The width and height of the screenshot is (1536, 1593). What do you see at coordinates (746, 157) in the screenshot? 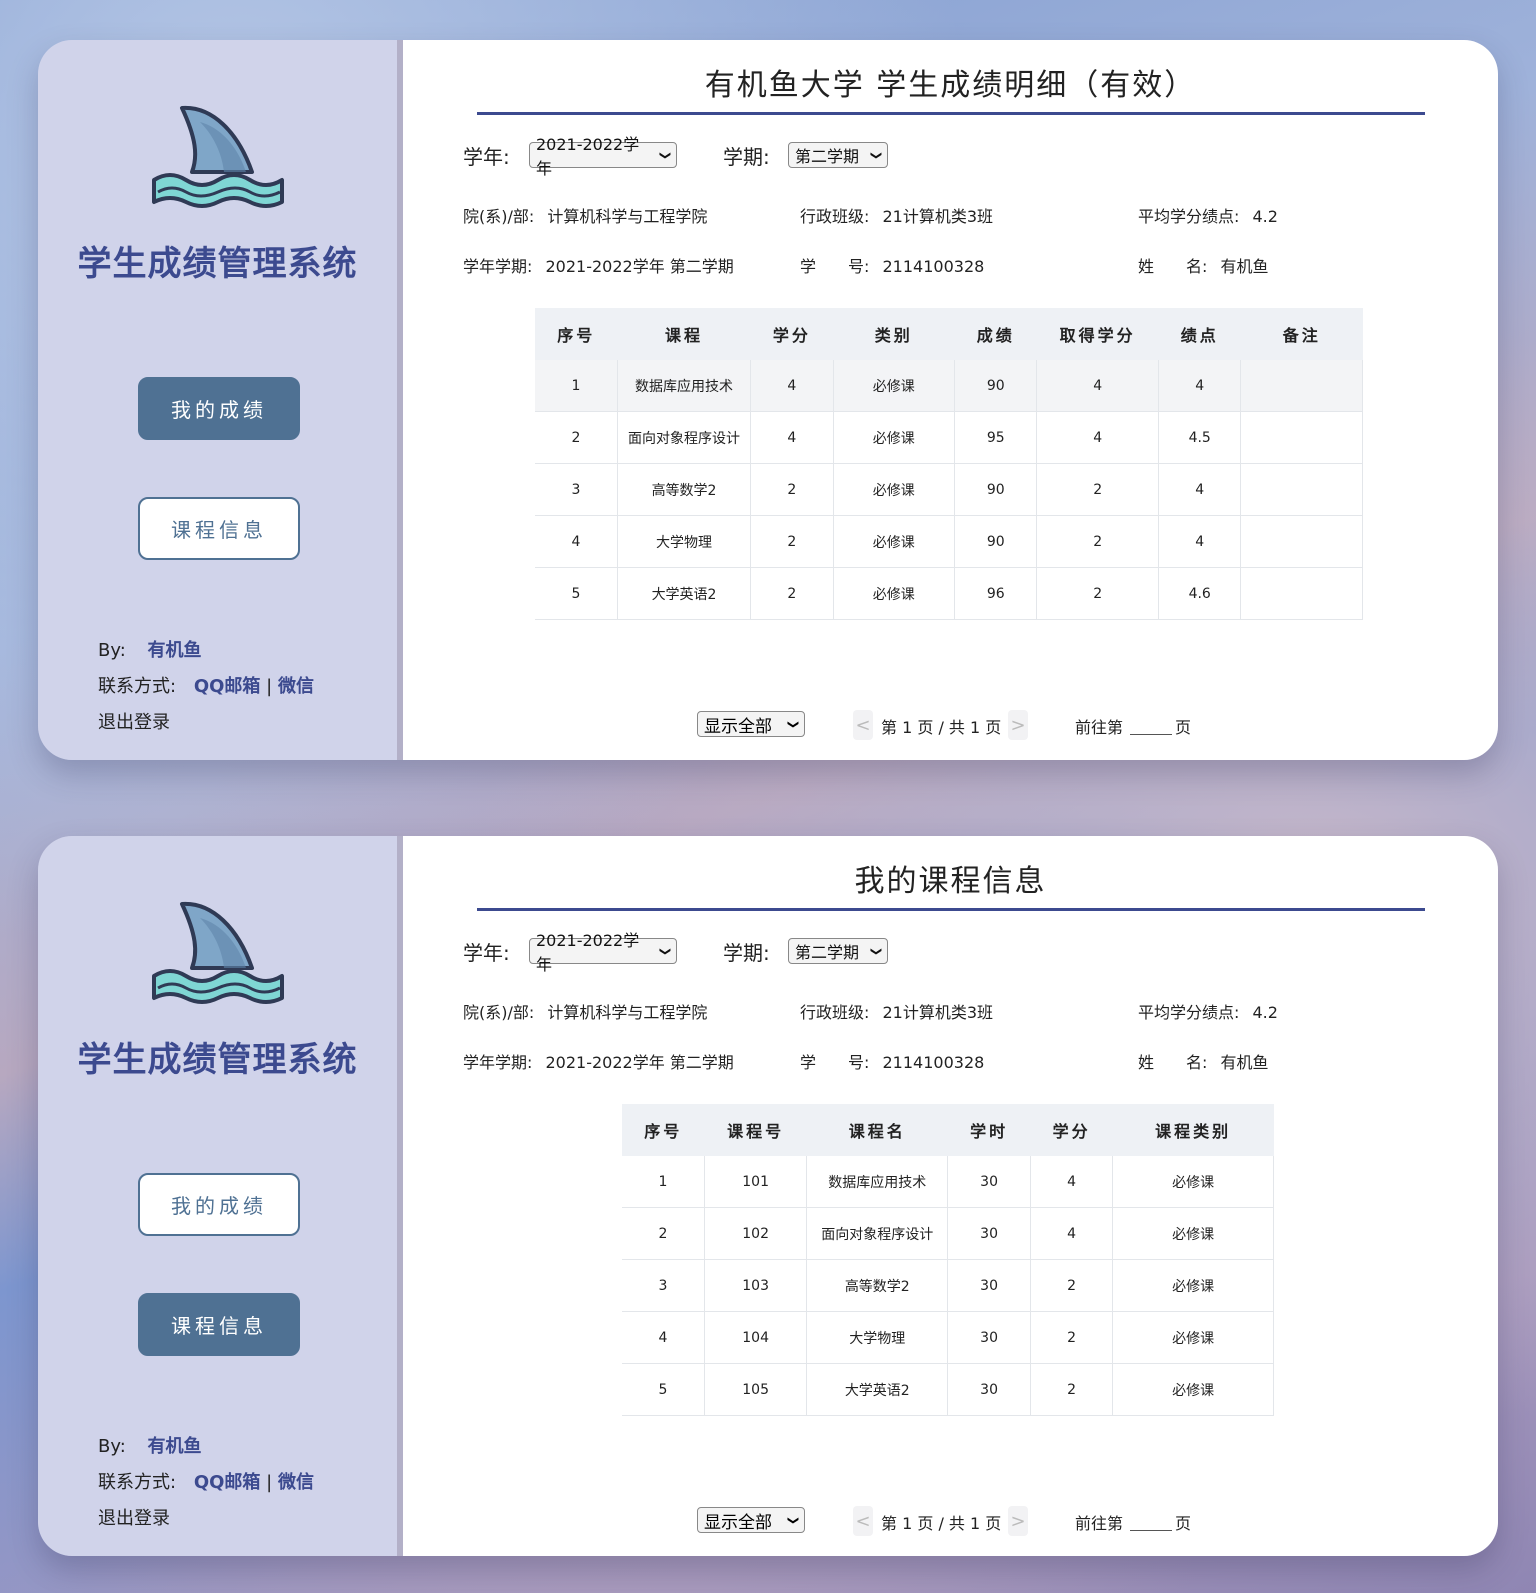
I see `term-label: 学期:` at bounding box center [746, 157].